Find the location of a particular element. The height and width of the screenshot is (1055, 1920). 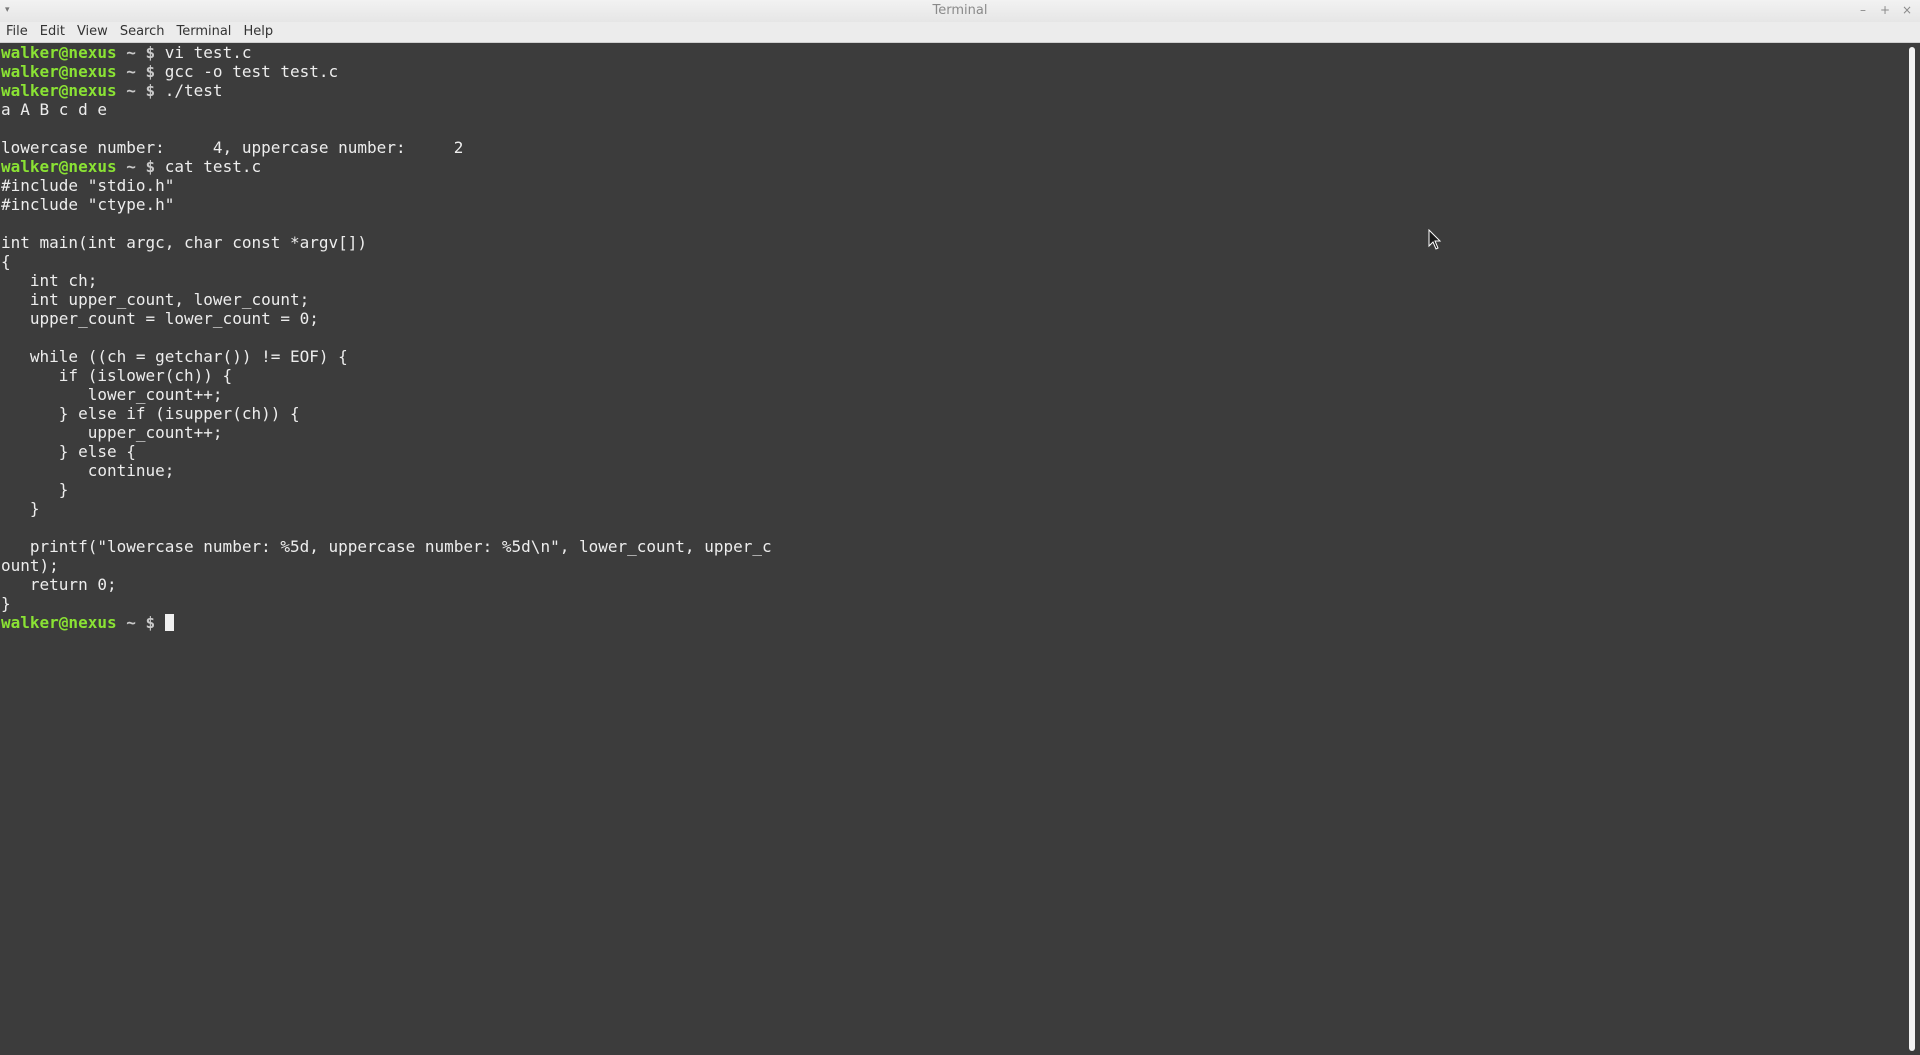

menu-view: View is located at coordinates (92, 32).